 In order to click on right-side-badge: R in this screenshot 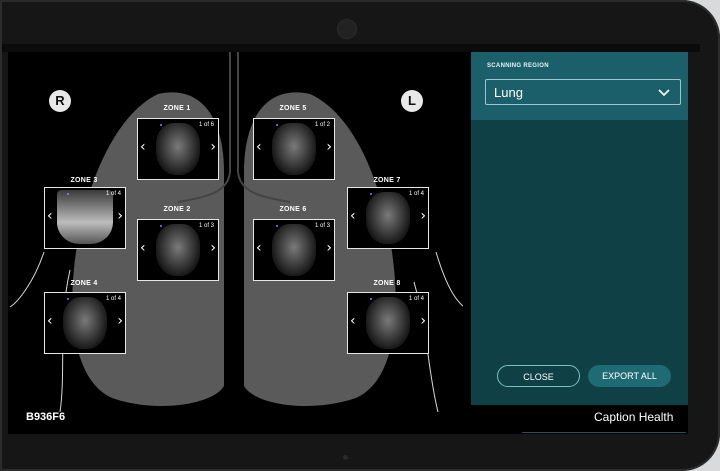, I will do `click(60, 101)`.